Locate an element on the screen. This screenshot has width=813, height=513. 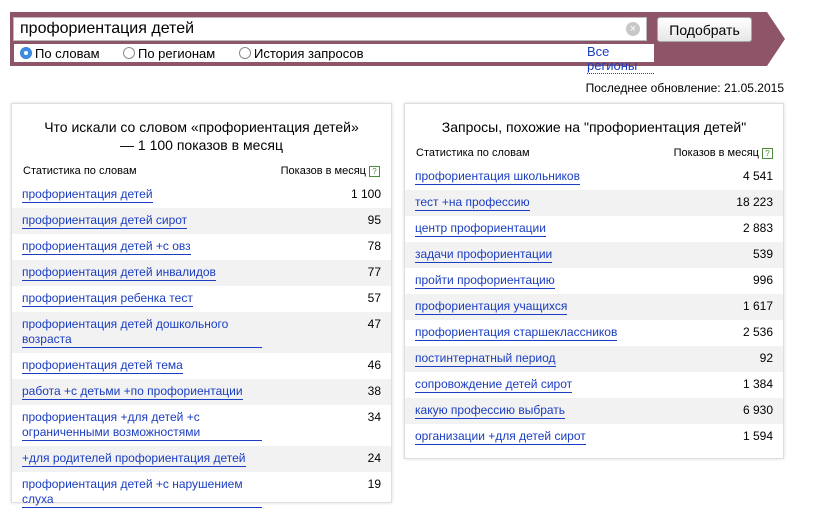
query-link: какую профессию выбрать is located at coordinates (490, 411).